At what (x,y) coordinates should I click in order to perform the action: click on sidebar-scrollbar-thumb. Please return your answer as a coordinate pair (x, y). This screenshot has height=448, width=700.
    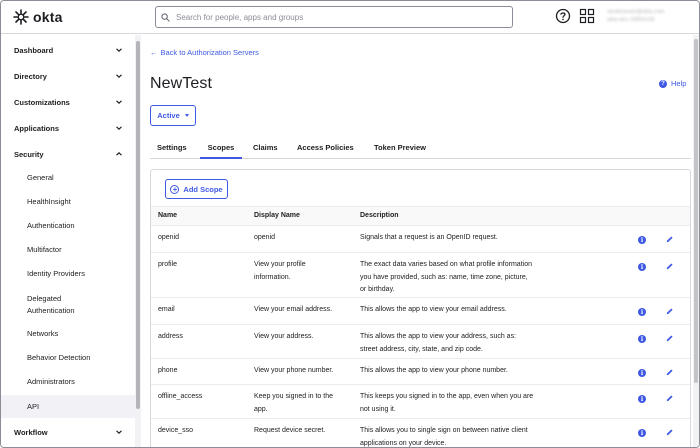
    Looking at the image, I should click on (138, 225).